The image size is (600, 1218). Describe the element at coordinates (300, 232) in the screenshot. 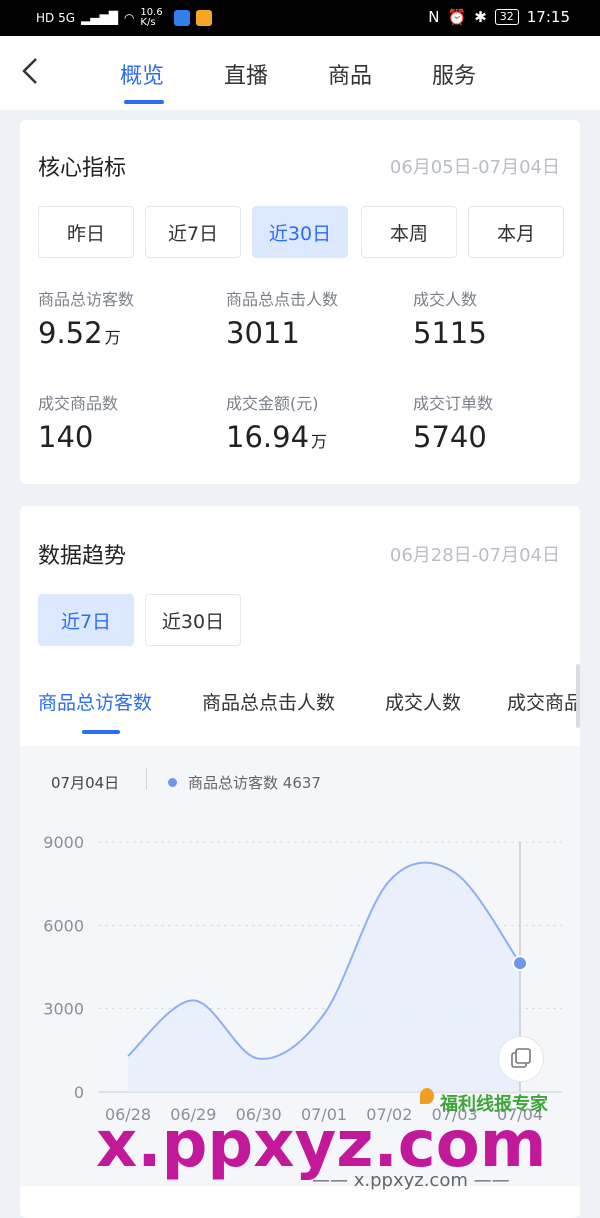

I see `period-30days: 近30日` at that location.